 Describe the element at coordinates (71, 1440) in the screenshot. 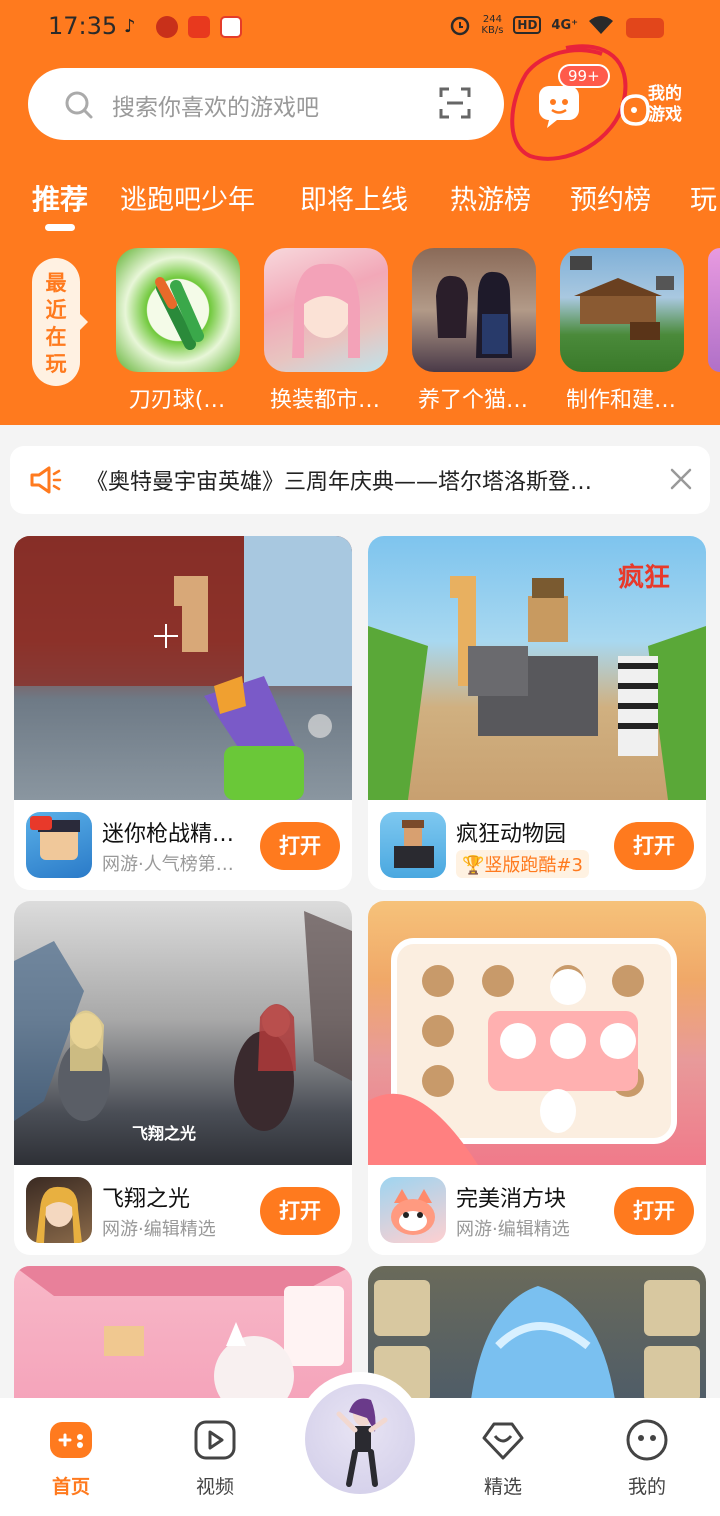

I see `gamepad-icon` at that location.